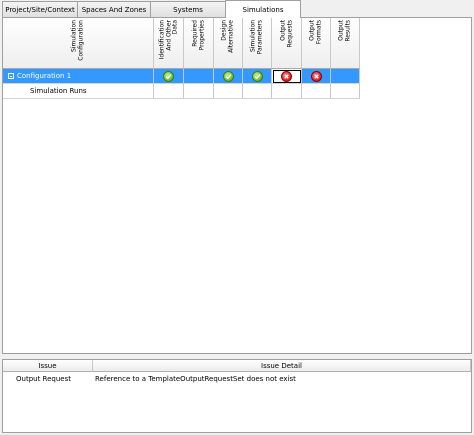  I want to click on status-cell-output-formats, so click(316, 76).